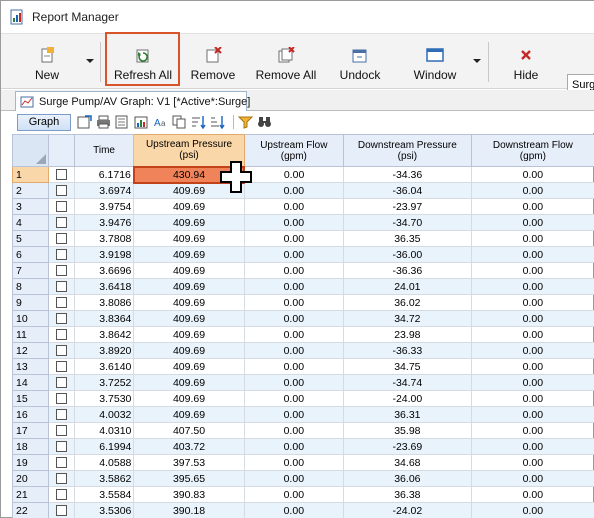 This screenshot has height=518, width=594. Describe the element at coordinates (477, 61) in the screenshot. I see `window-dropdown-arrow` at that location.